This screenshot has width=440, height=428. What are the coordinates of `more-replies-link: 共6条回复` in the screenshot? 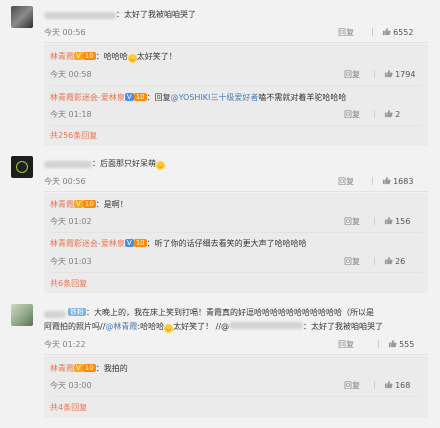 It's located at (68, 284).